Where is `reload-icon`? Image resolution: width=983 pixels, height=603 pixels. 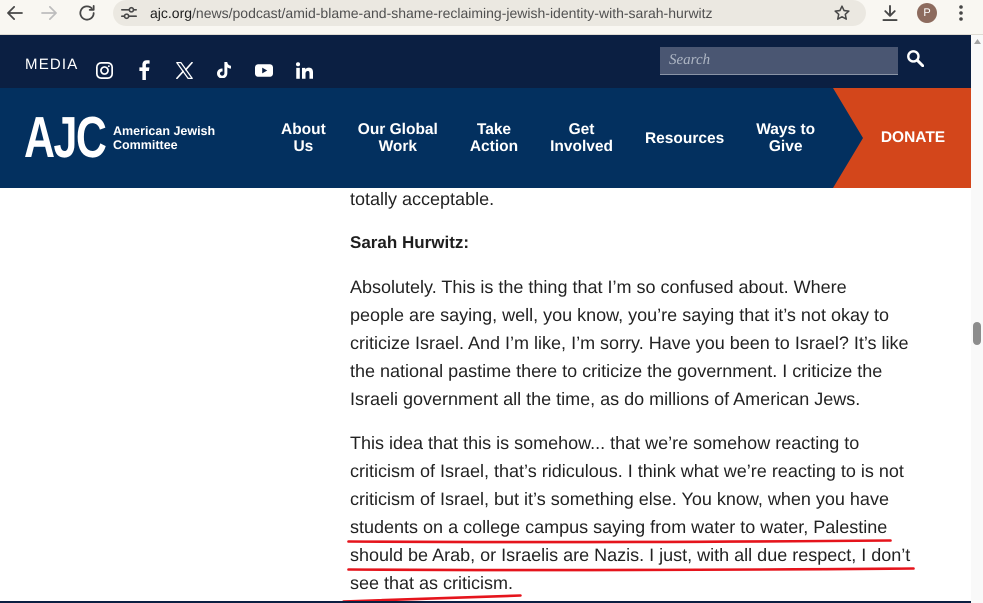 reload-icon is located at coordinates (87, 13).